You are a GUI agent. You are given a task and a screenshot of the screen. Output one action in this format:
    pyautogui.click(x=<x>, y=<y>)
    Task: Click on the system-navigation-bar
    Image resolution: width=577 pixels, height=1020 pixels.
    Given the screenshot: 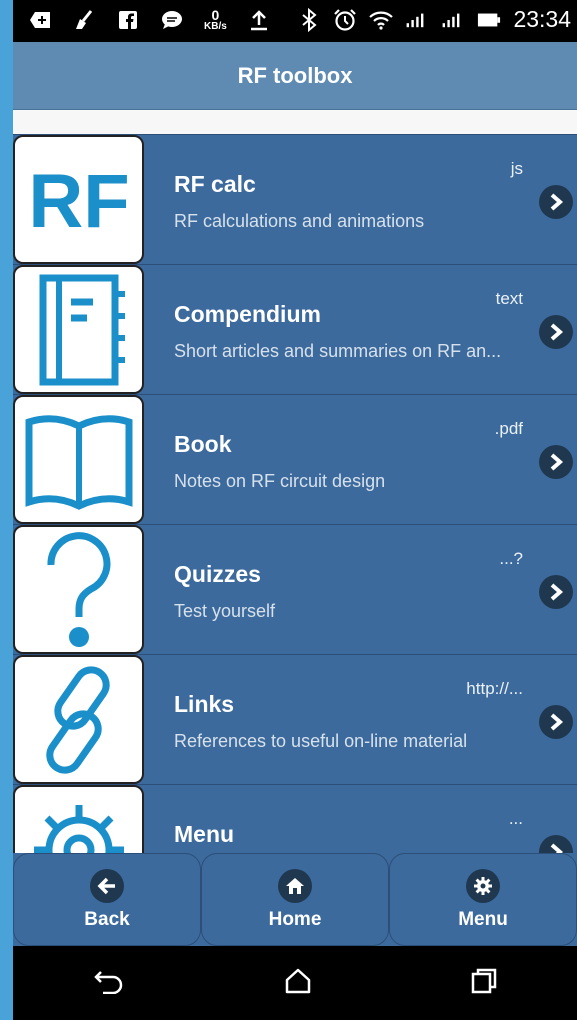 What is the action you would take?
    pyautogui.click(x=295, y=983)
    